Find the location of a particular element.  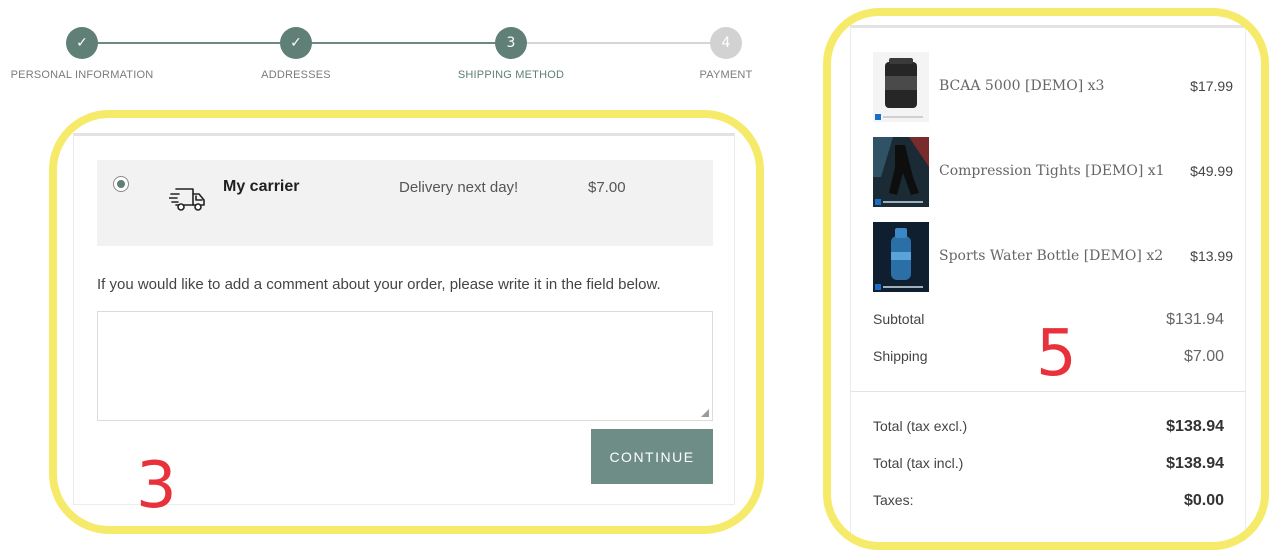

carrier-delivery-time: Delivery next day! is located at coordinates (459, 187).